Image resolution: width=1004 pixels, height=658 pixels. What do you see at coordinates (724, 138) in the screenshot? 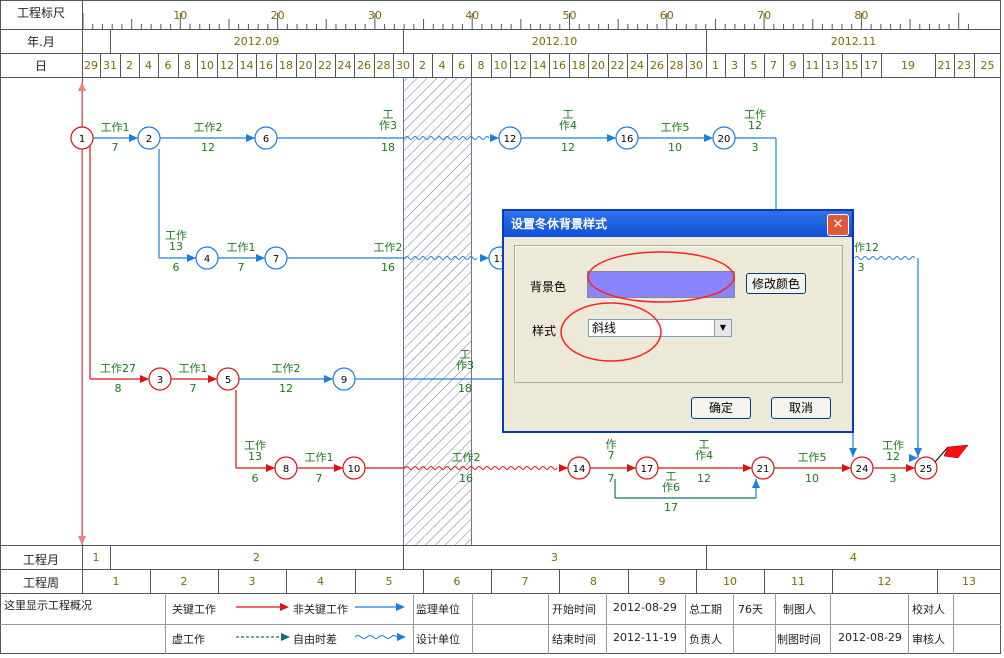
I see `node-20: 20` at bounding box center [724, 138].